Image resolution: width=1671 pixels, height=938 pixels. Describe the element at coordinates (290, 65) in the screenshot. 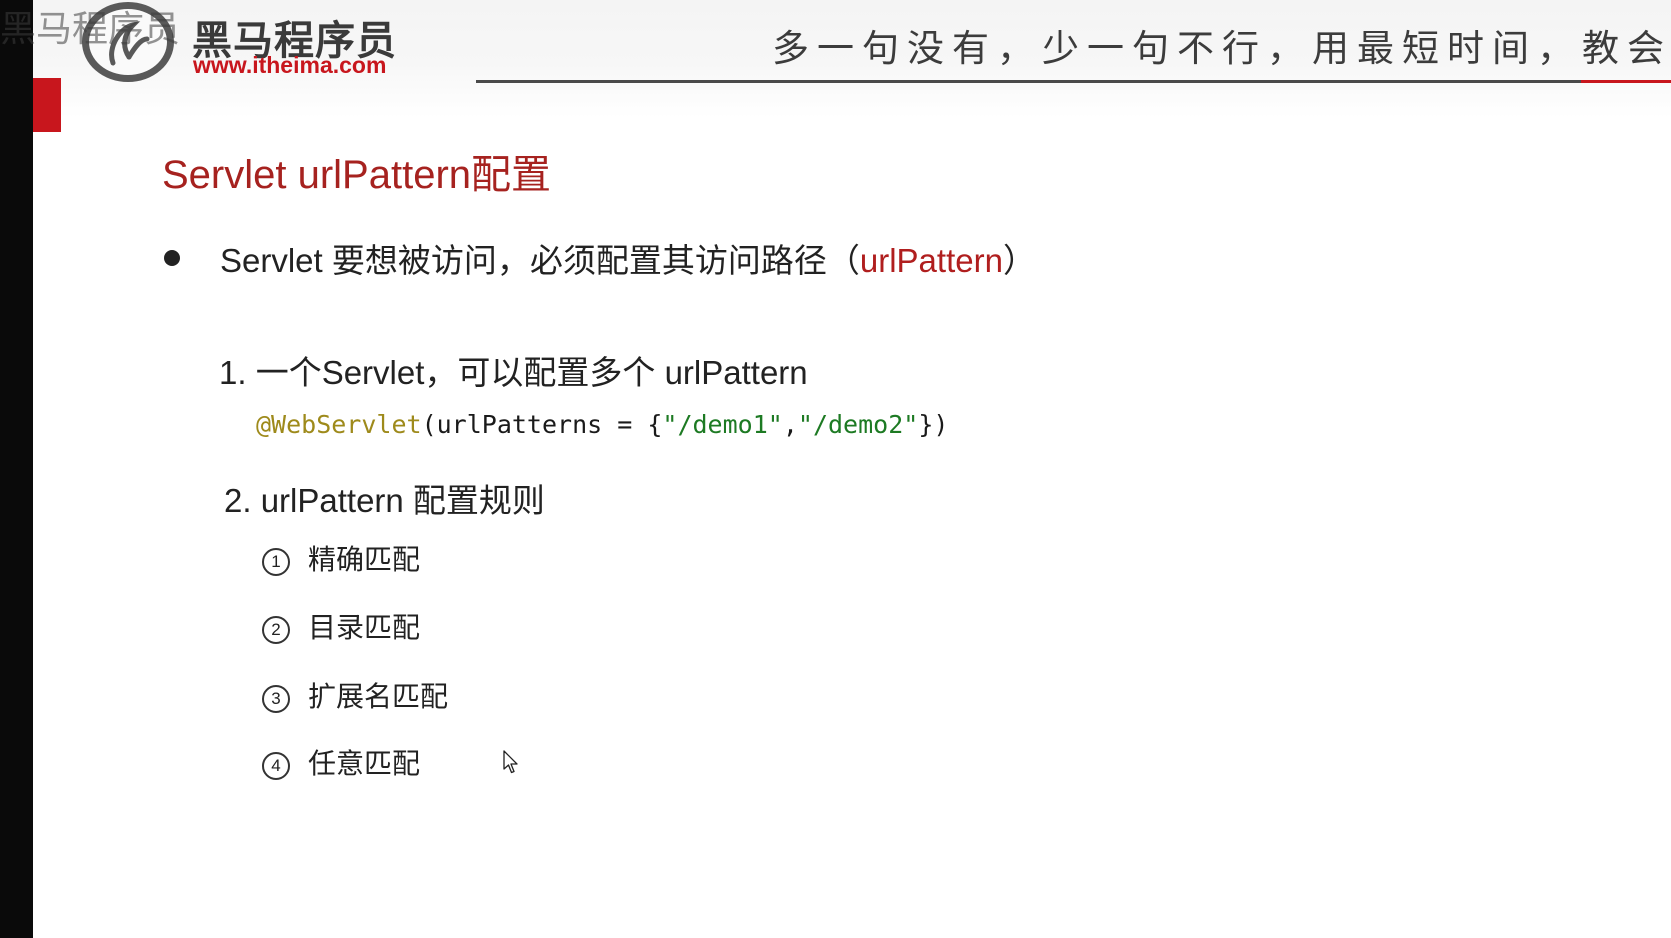

I see `logo-url: www.itheima.com` at that location.